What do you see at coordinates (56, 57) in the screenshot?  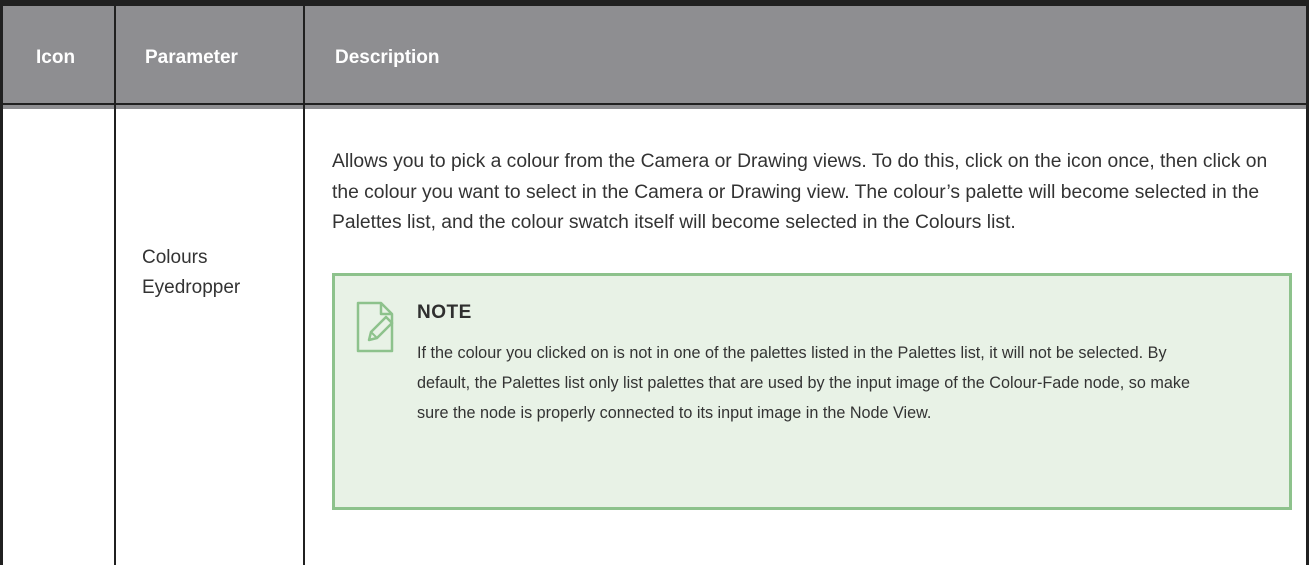 I see `header-icon: Icon` at bounding box center [56, 57].